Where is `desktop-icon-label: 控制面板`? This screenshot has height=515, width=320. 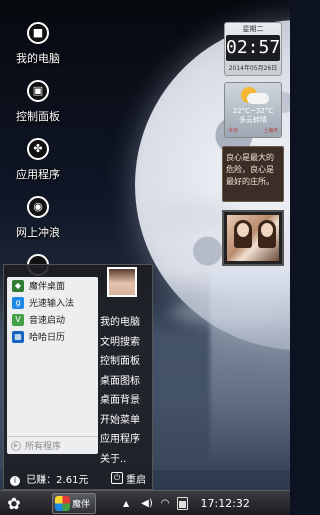
desktop-icon-label: 控制面板 is located at coordinates (38, 116).